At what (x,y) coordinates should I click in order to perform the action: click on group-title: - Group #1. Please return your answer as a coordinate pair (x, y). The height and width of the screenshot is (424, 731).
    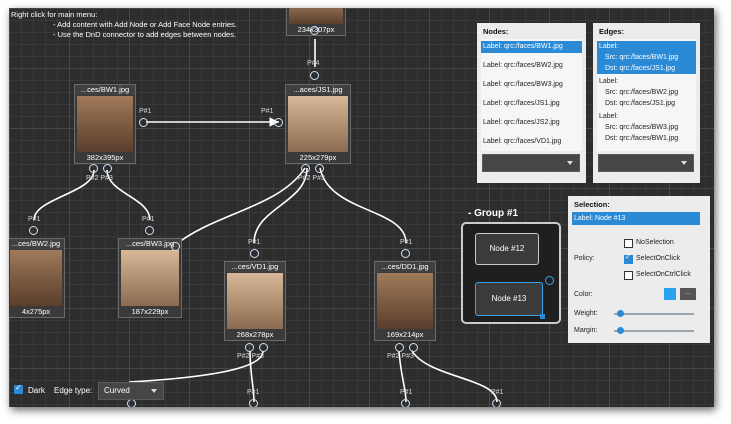
    Looking at the image, I should click on (493, 213).